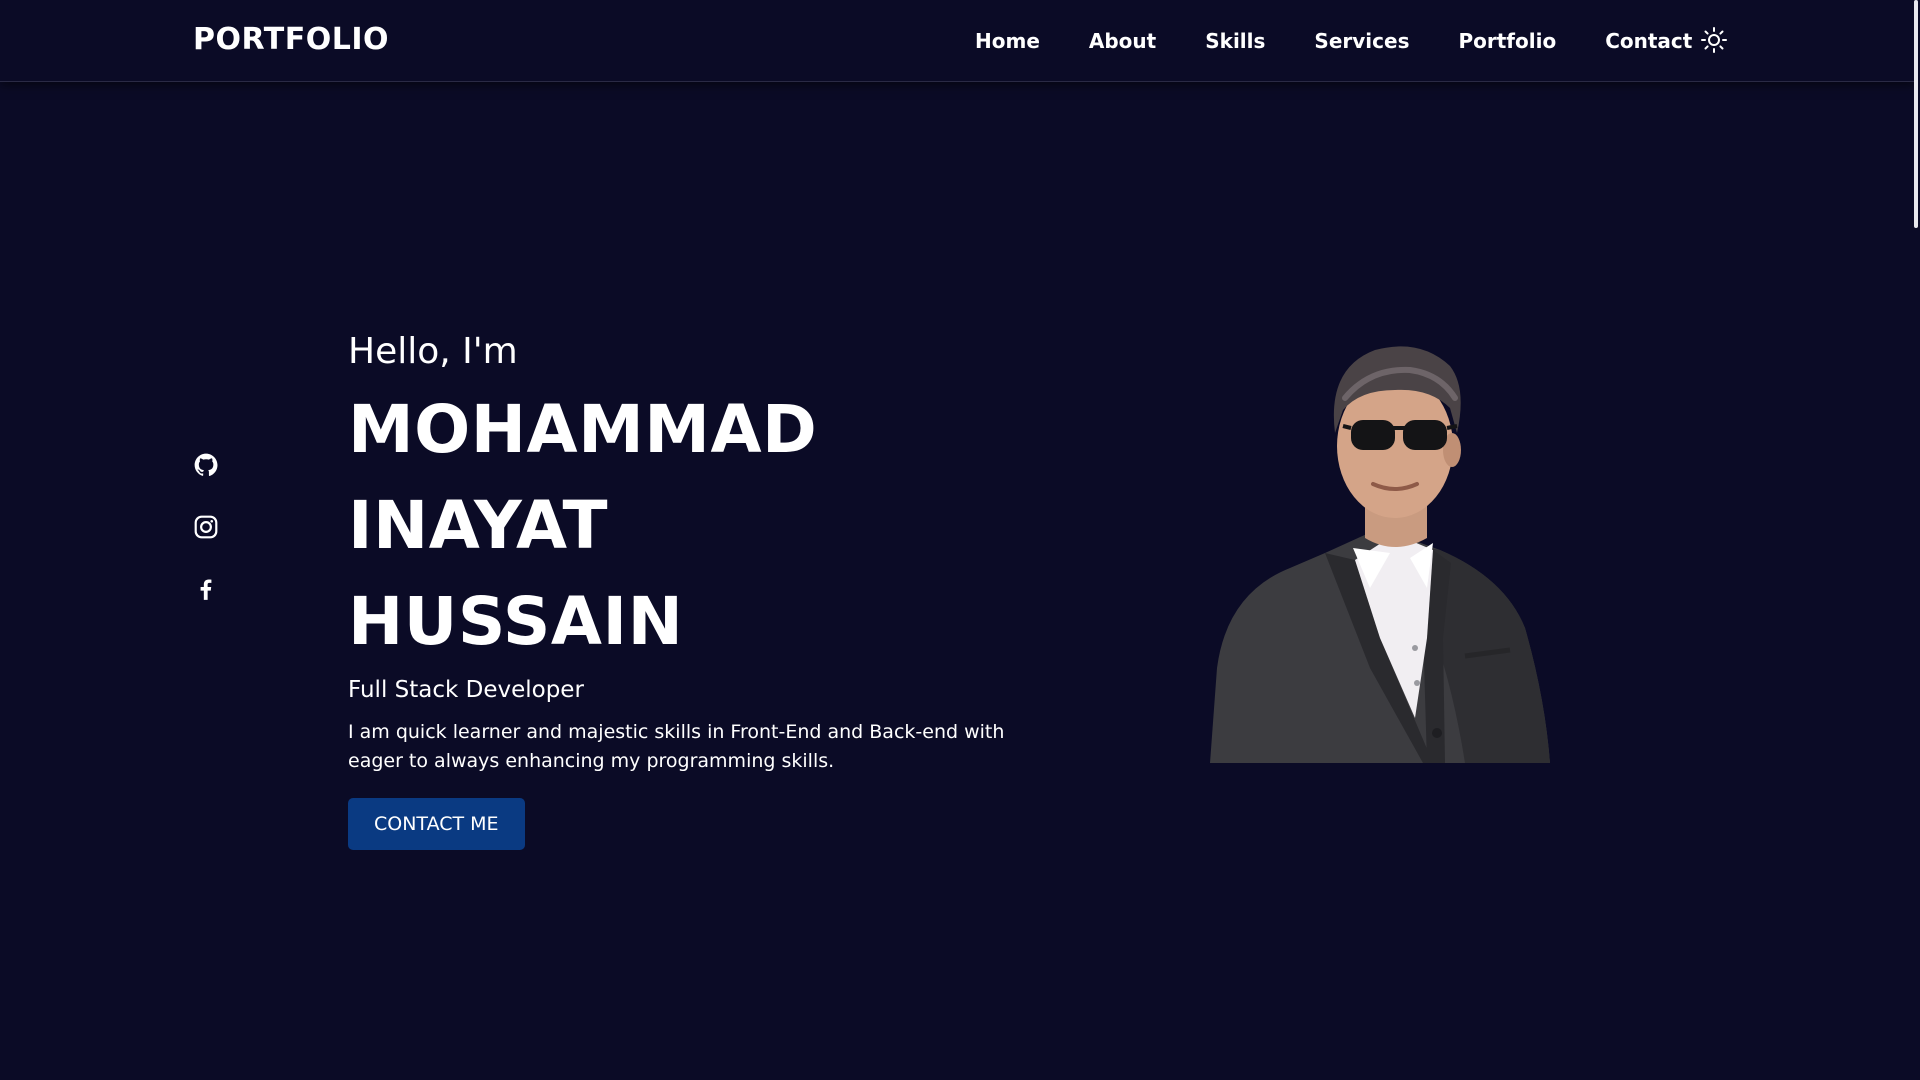 This screenshot has width=1920, height=1080. What do you see at coordinates (1507, 41) in the screenshot?
I see `nav-portfolio: Portfolio` at bounding box center [1507, 41].